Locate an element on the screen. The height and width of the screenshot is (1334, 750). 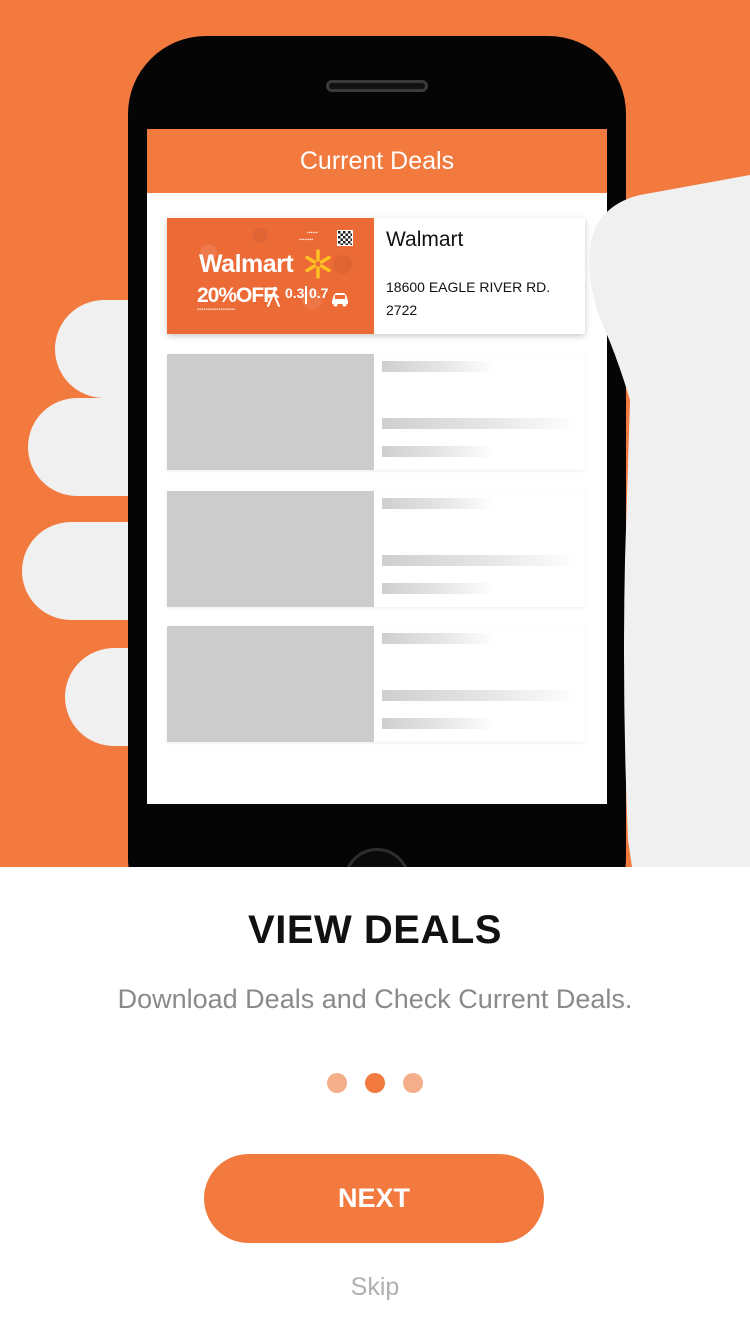
page-indicator is located at coordinates (375, 1083).